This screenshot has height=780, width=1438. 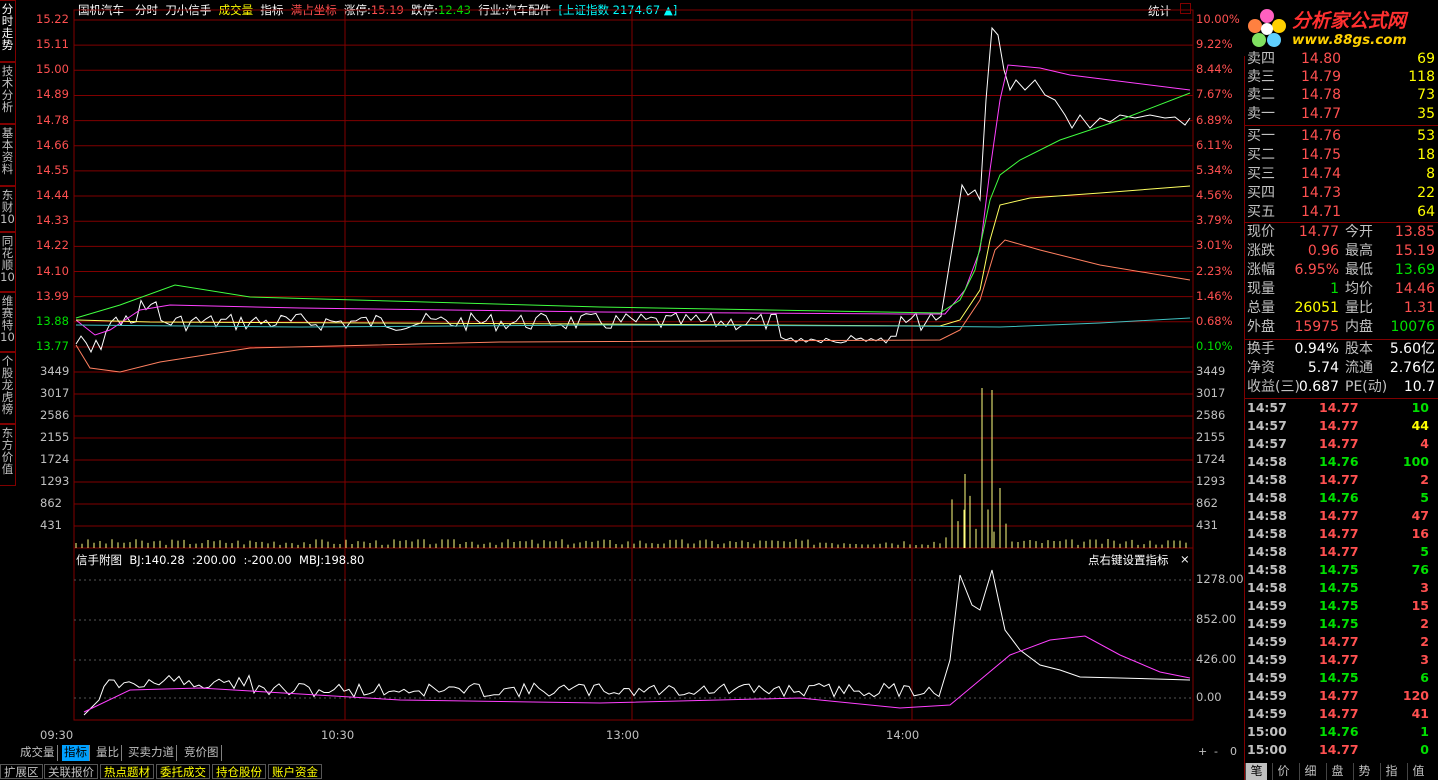 I want to click on tick-volume: 76, so click(x=1420, y=569).